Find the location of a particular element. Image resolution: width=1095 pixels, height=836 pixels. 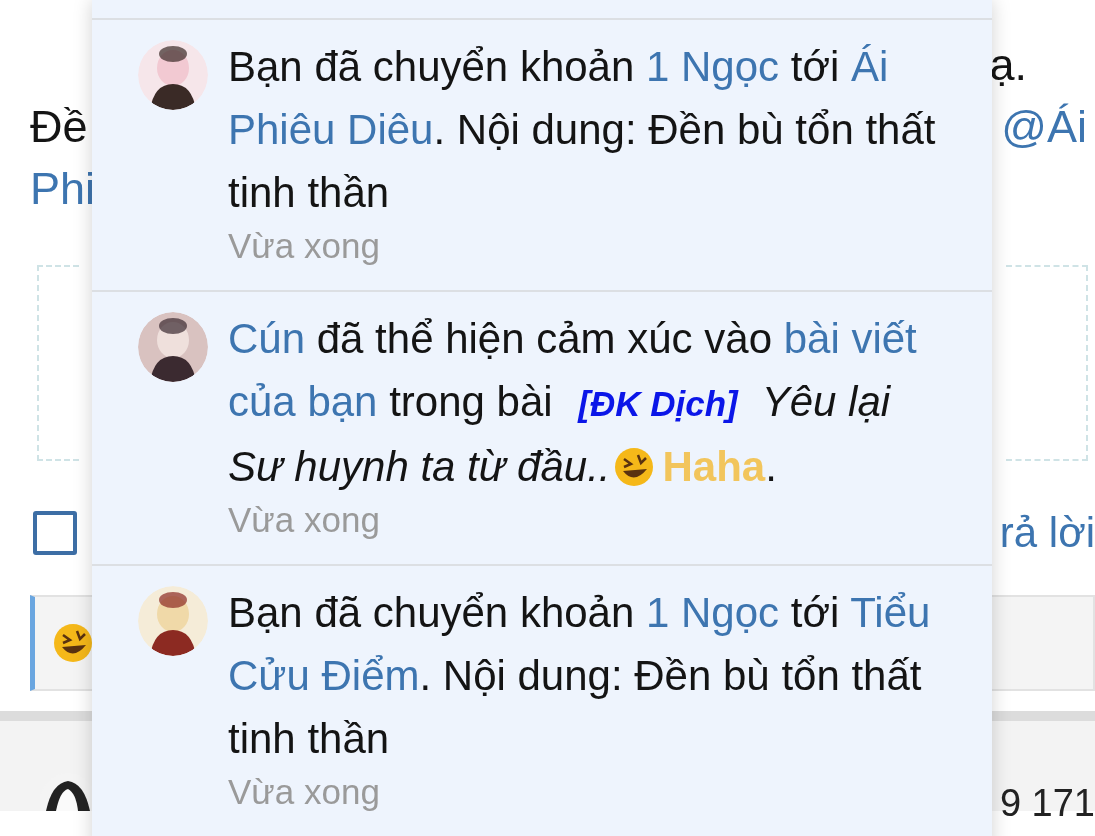

notification-text: Cún đã thể hiện cảm xúc vào bài viết của bạn trong bài [ĐK Dịch] Yêu lại Sư huynh ta từ đầu.. Haha. is located at coordinates (573, 403).